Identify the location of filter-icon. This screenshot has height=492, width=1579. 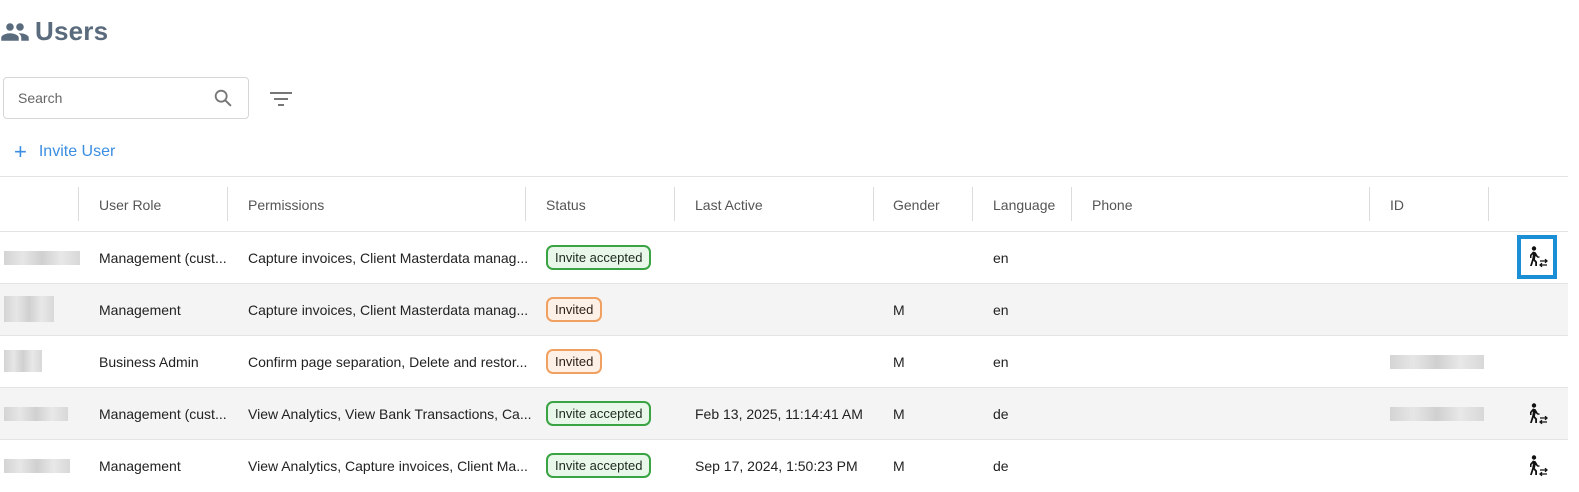
(281, 99).